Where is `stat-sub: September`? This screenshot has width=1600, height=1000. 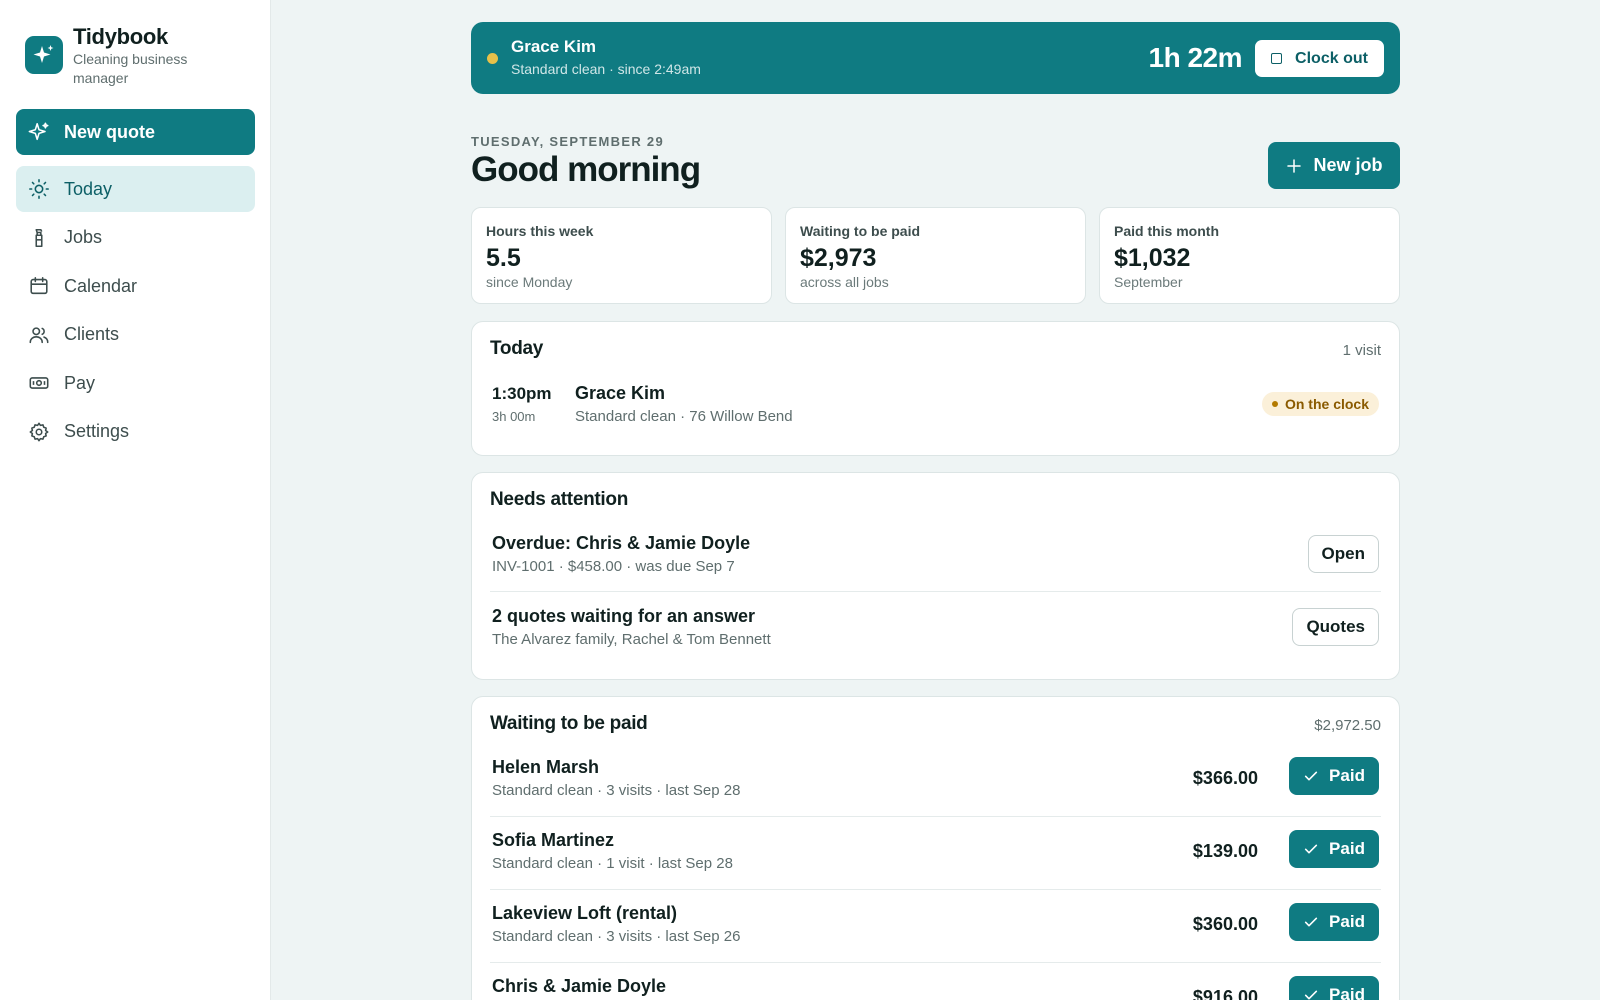 stat-sub: September is located at coordinates (1148, 282).